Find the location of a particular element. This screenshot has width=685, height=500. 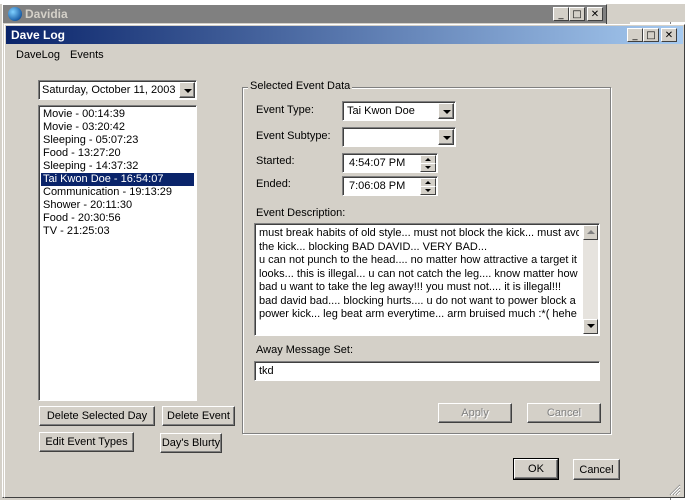

ended-label: Ended: is located at coordinates (273, 184).